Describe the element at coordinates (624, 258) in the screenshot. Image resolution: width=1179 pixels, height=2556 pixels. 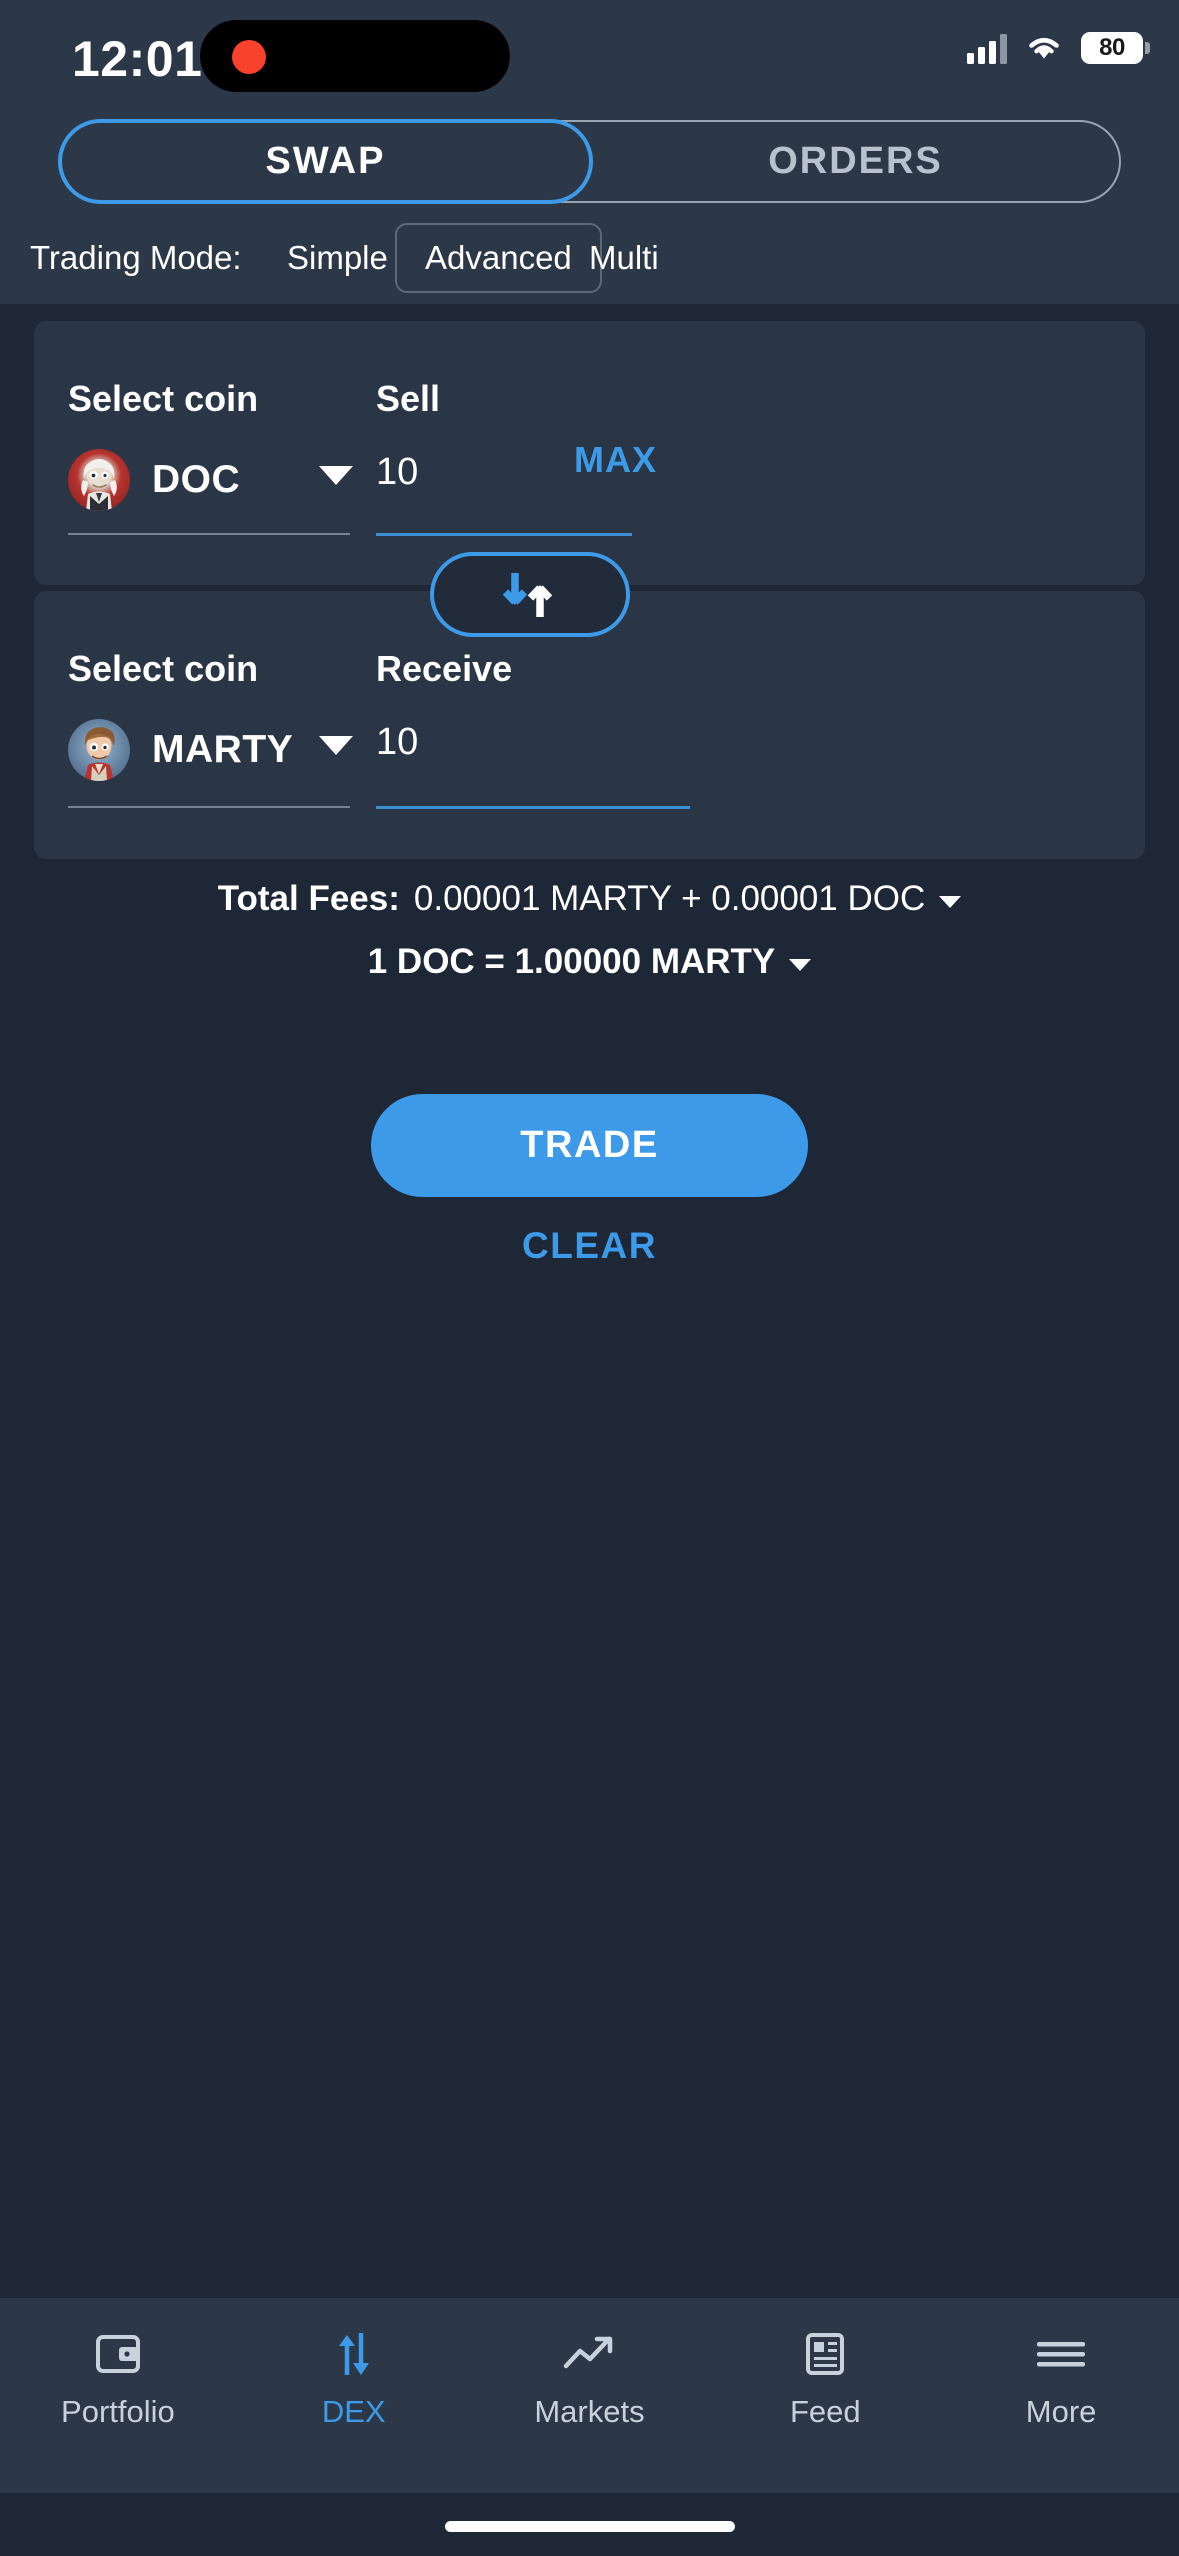
I see `trading-mode-multi: Multi` at that location.